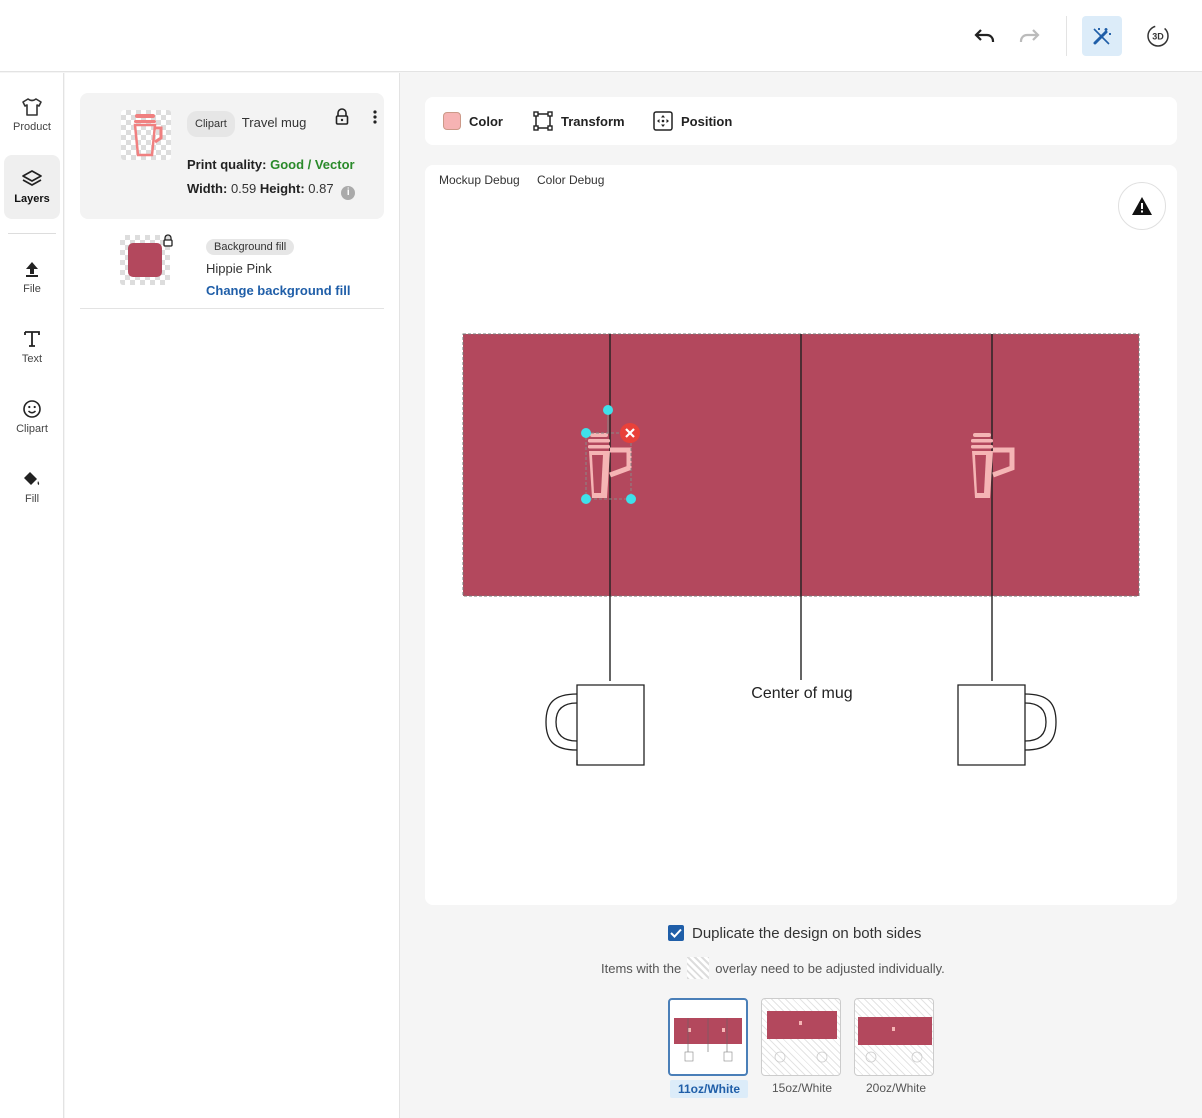 The height and width of the screenshot is (1118, 1202). I want to click on checkmark-icon, so click(676, 933).